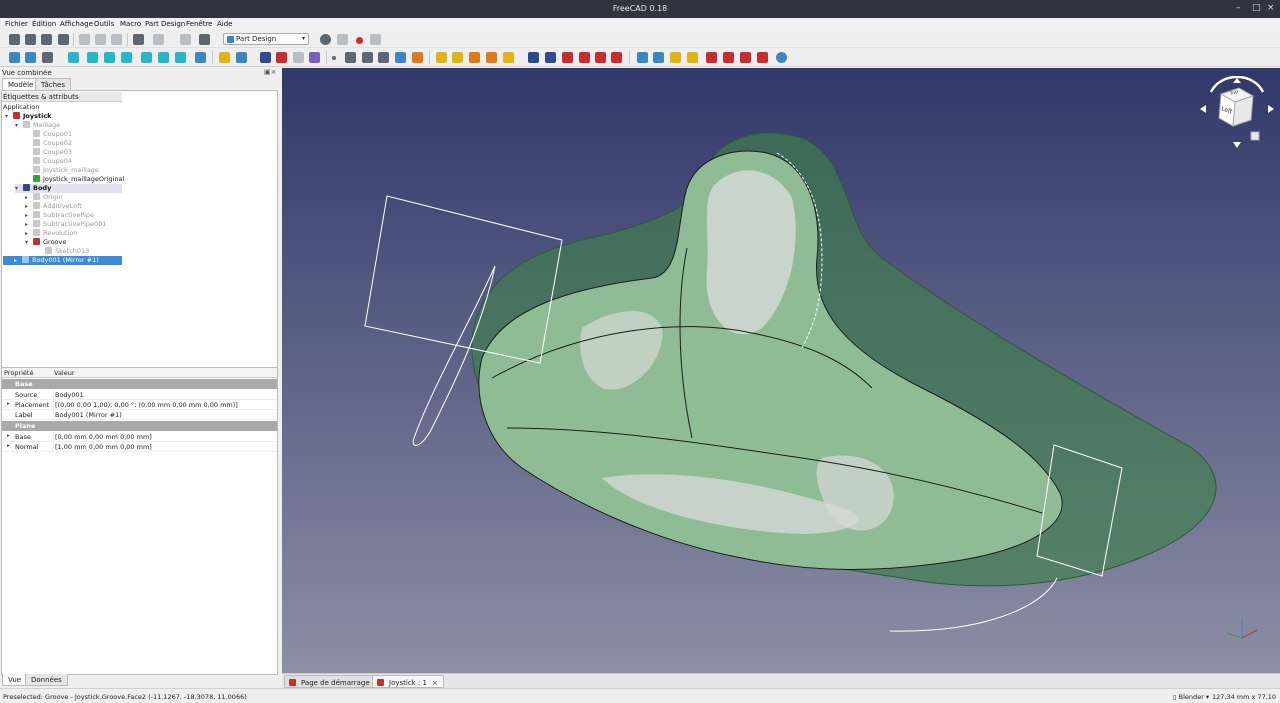 The width and height of the screenshot is (1280, 703). Describe the element at coordinates (46, 39) in the screenshot. I see `save-file-icon` at that location.